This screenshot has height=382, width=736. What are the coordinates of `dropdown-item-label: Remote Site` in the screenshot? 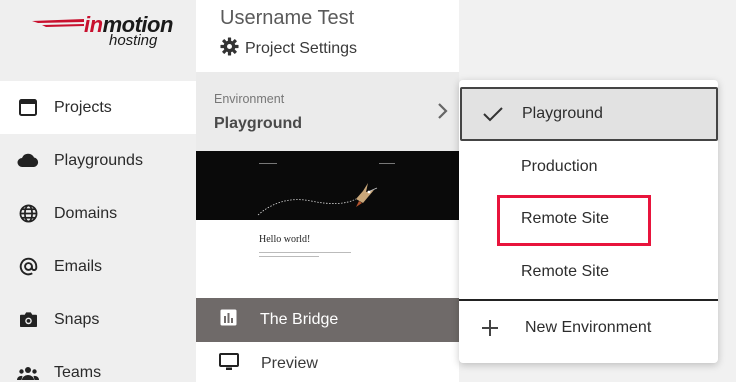 It's located at (565, 271).